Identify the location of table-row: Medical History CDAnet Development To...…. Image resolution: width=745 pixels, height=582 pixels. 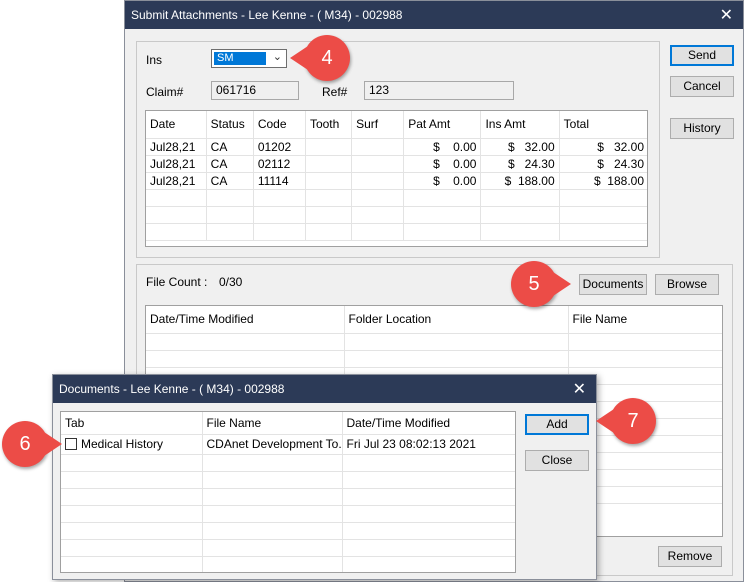
(288, 444).